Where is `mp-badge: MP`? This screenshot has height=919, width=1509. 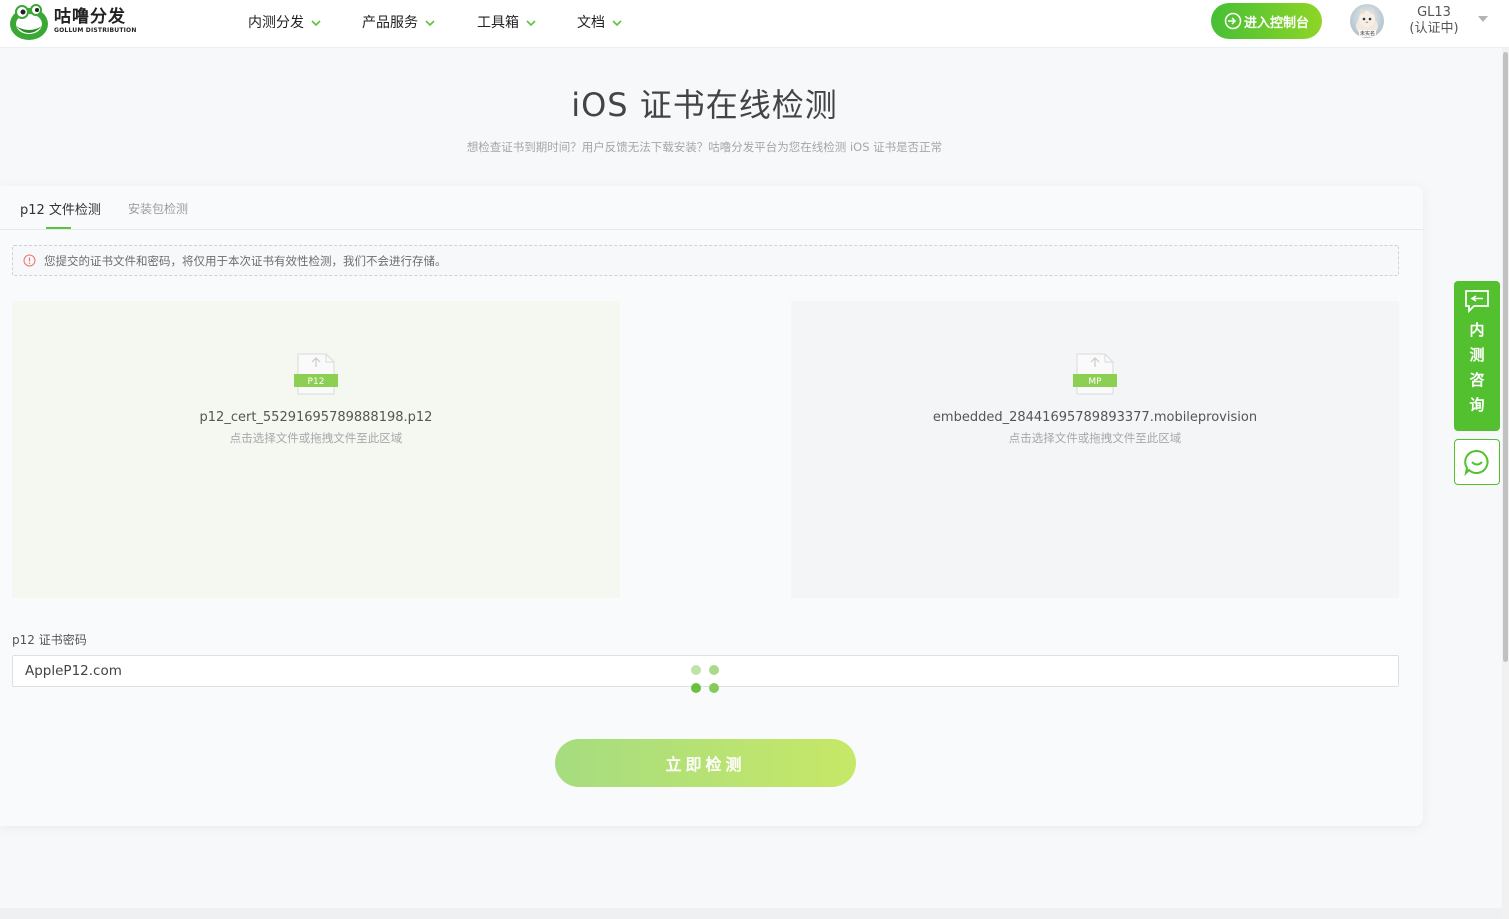
mp-badge: MP is located at coordinates (1095, 382).